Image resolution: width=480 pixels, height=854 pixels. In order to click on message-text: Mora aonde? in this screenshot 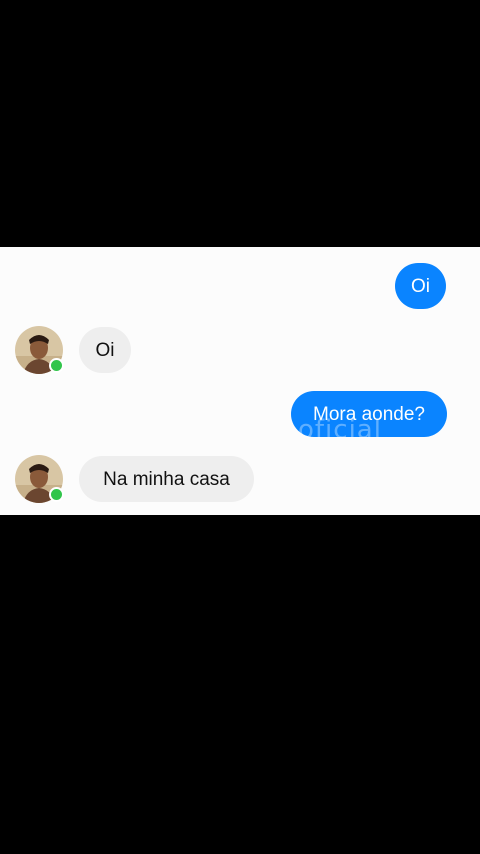, I will do `click(369, 414)`.